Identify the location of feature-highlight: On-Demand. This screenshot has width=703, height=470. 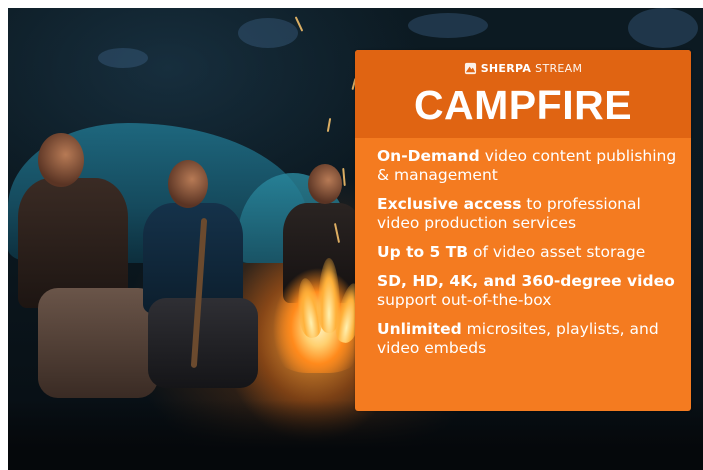
(428, 156).